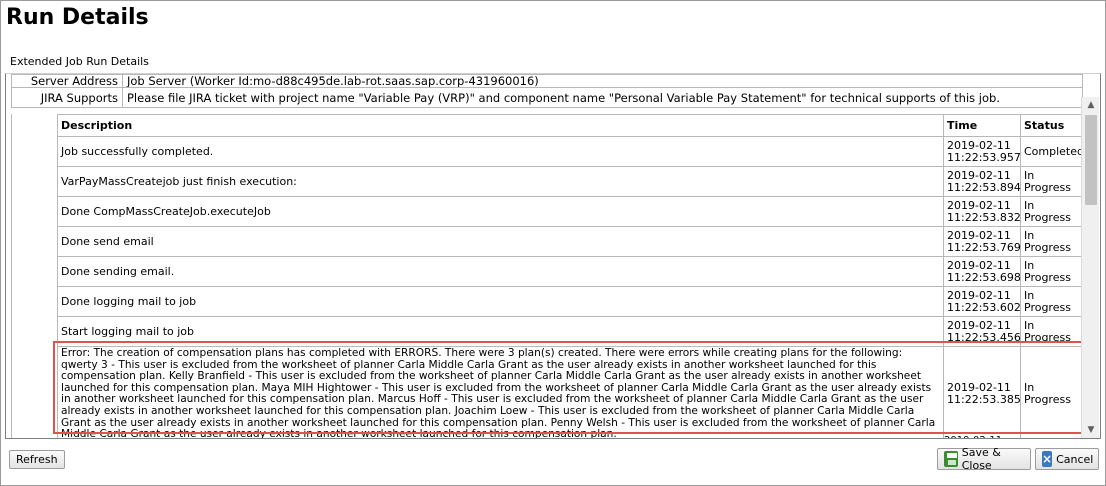 This screenshot has width=1106, height=486. What do you see at coordinates (500, 151) in the screenshot?
I see `row-description: Job successfully completed.` at bounding box center [500, 151].